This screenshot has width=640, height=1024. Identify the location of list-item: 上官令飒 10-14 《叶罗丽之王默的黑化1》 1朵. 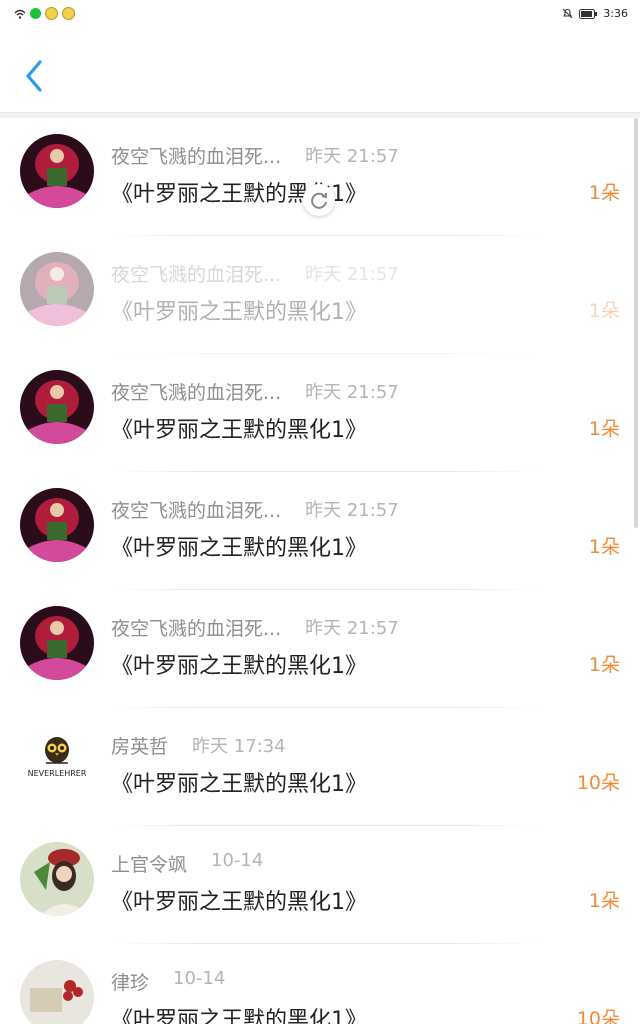
(320, 885).